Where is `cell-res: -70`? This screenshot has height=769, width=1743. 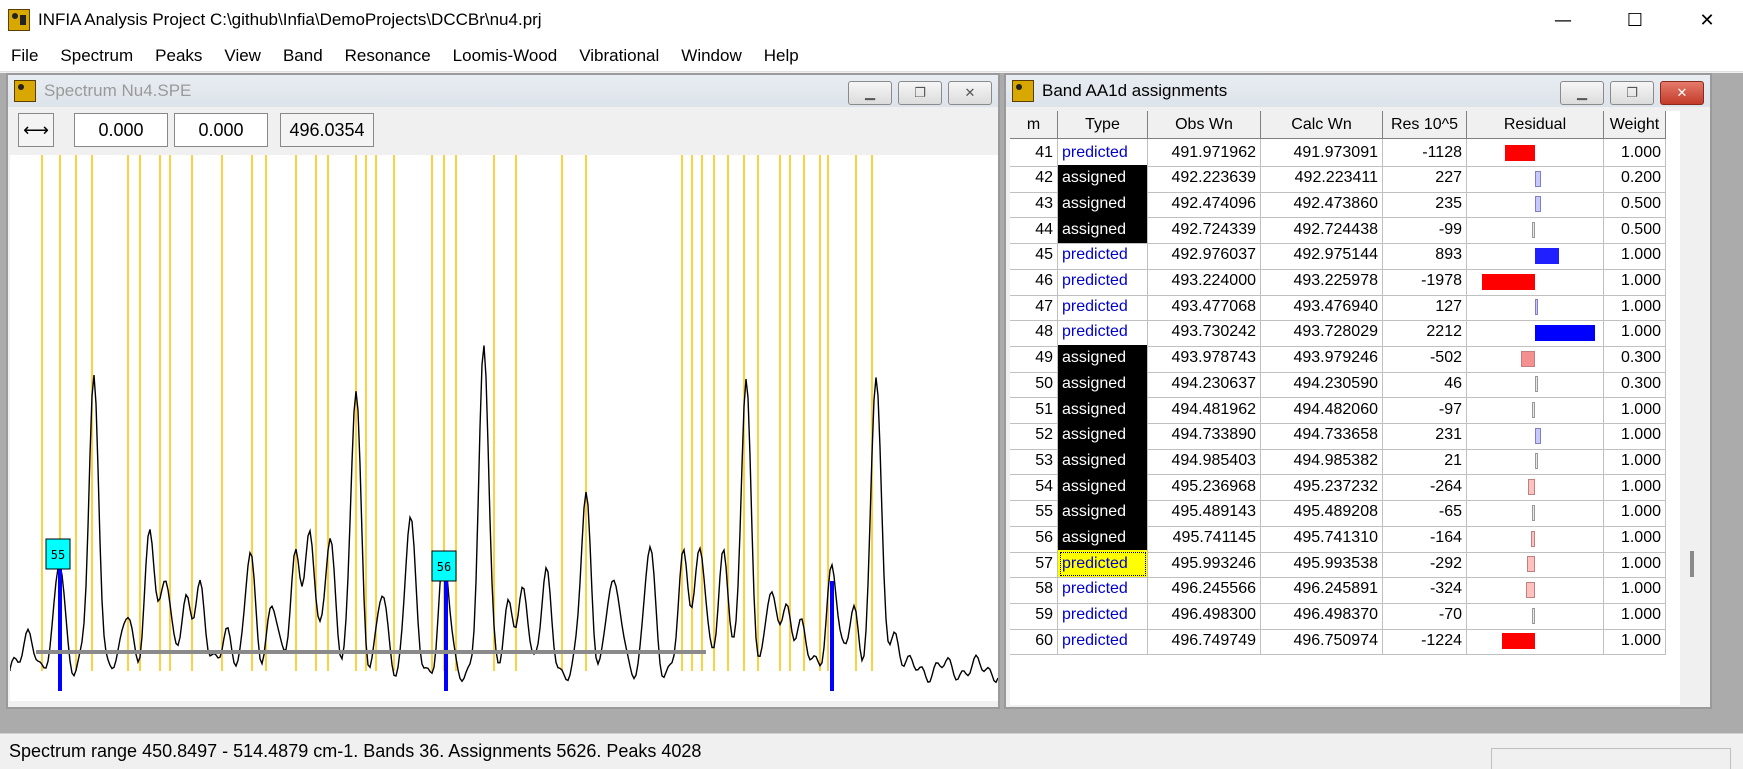
cell-res: -70 is located at coordinates (1425, 615).